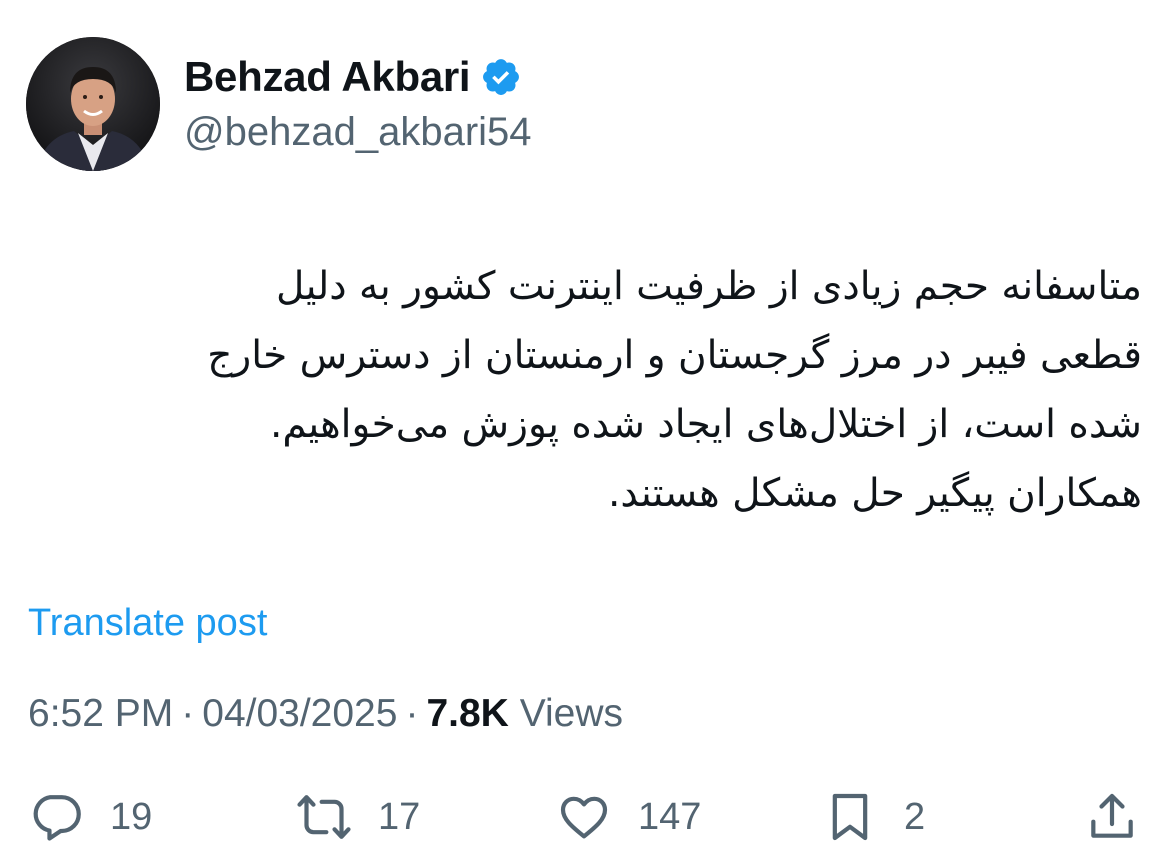  Describe the element at coordinates (873, 817) in the screenshot. I see `bookmark-button: 2` at that location.